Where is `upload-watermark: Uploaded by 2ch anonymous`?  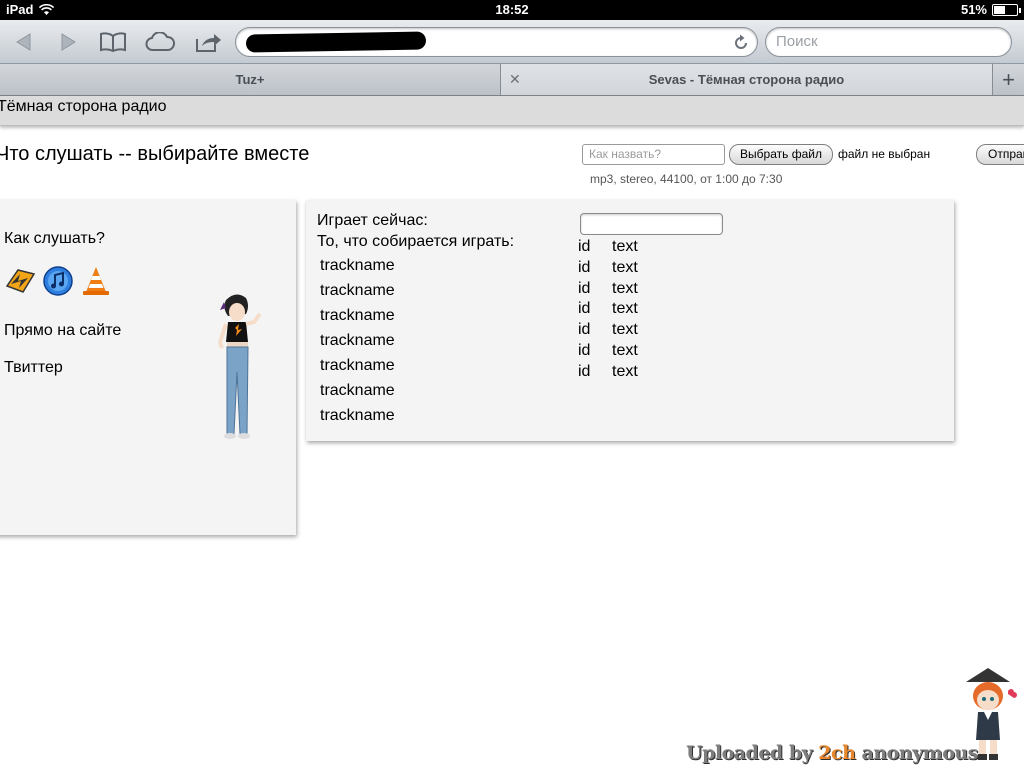
upload-watermark: Uploaded by 2ch anonymous is located at coordinates (832, 753).